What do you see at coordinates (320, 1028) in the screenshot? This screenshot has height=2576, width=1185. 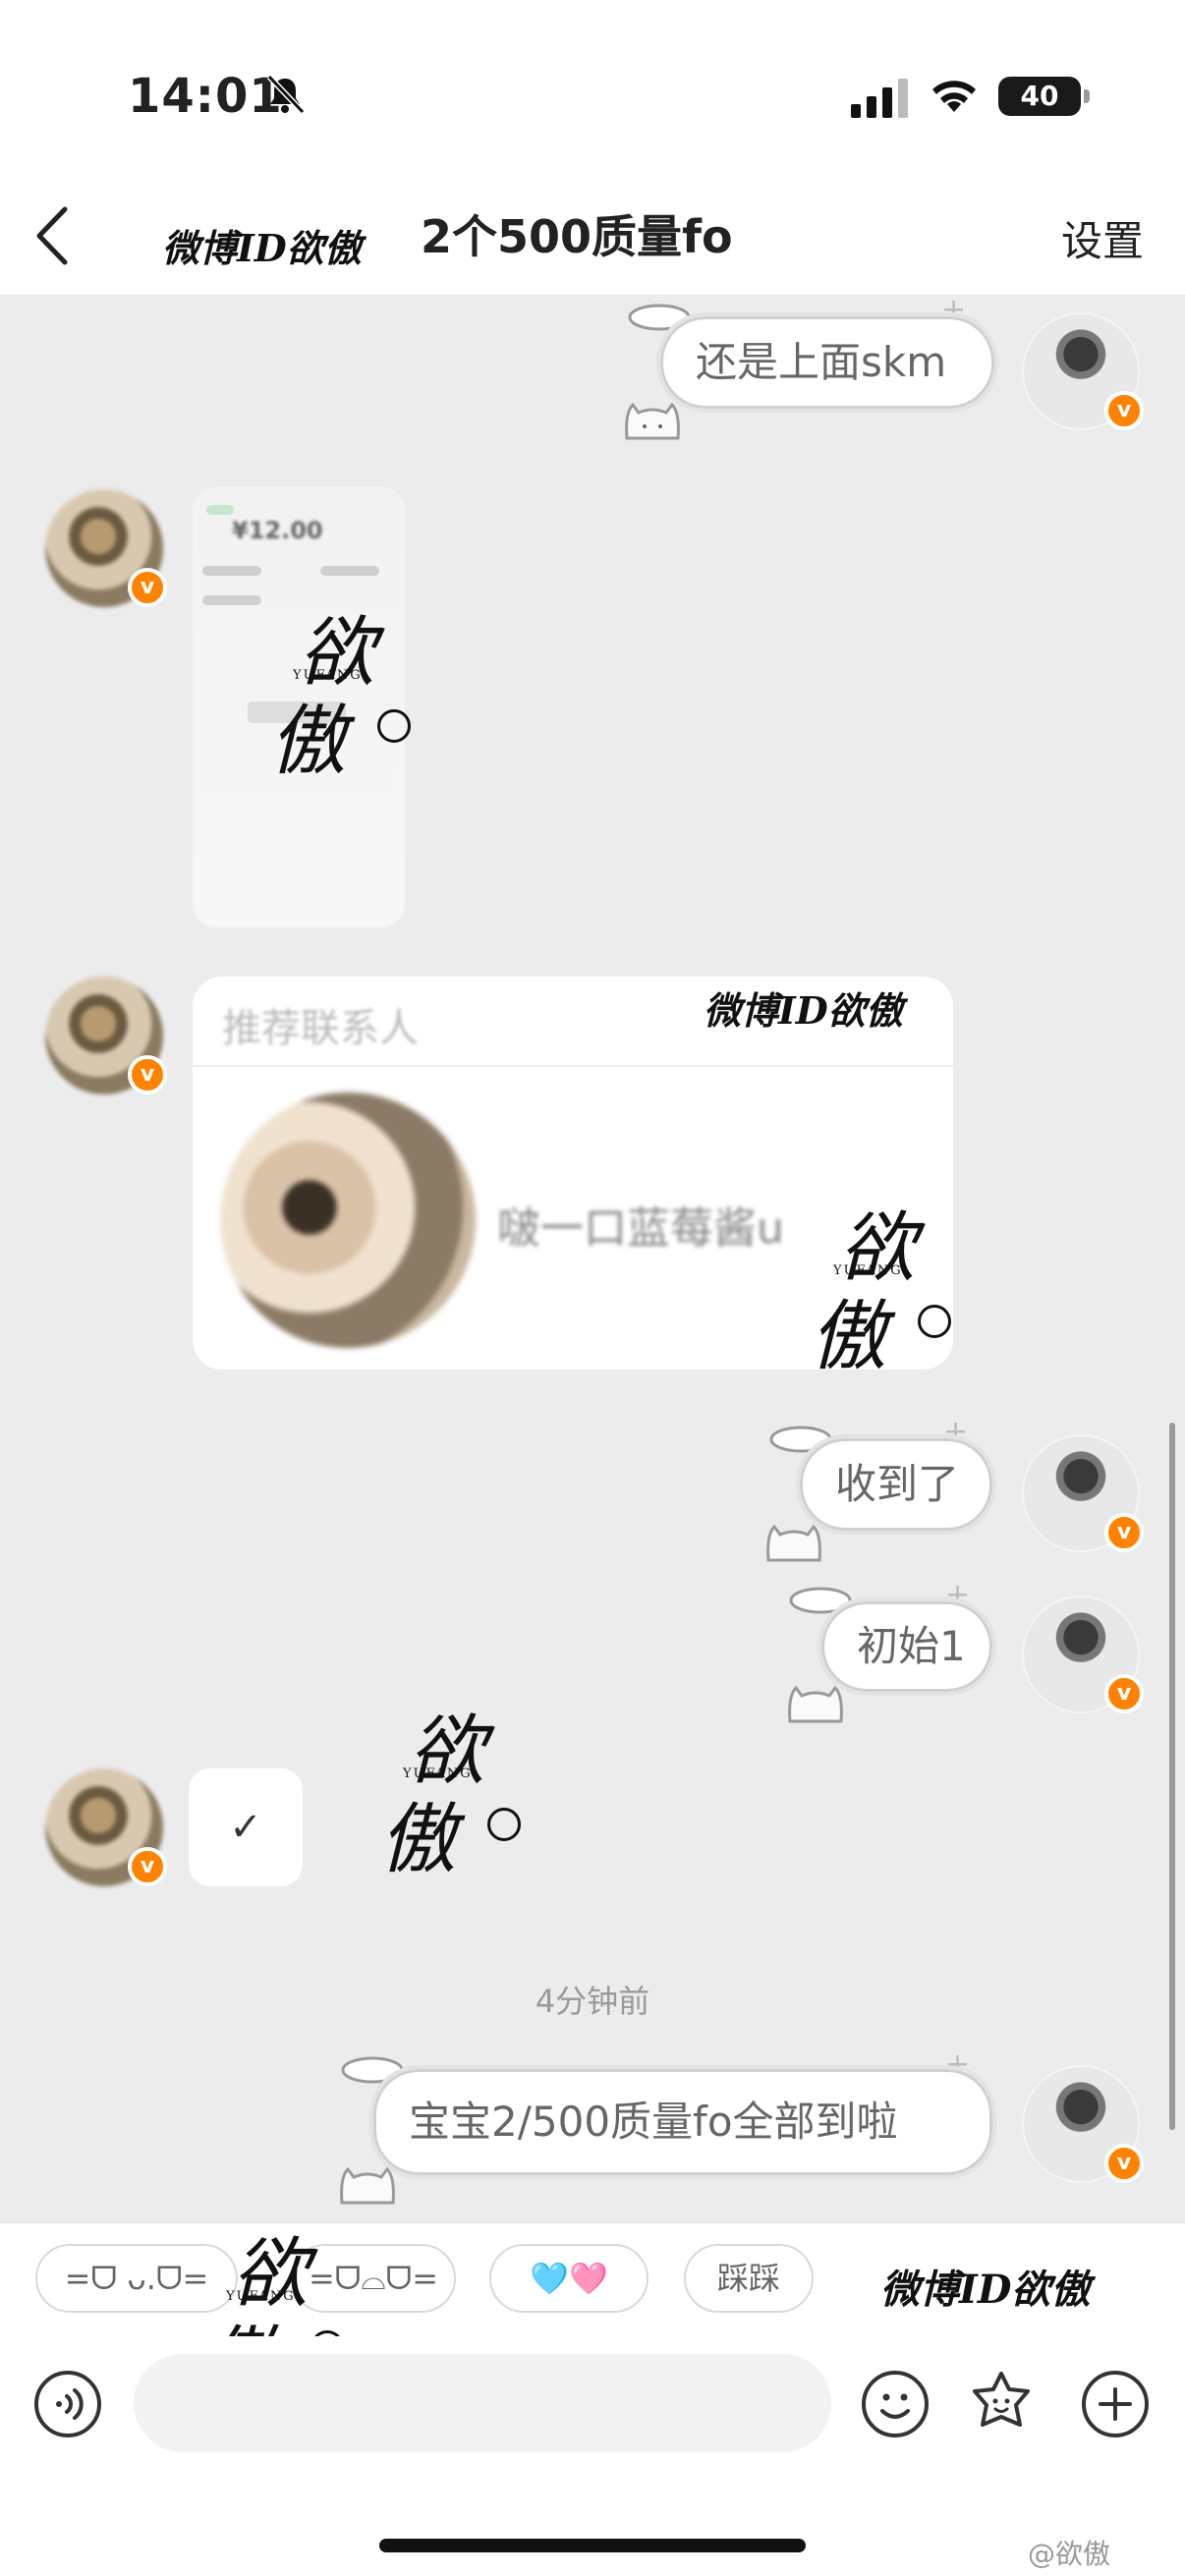 I see `card-header: 推荐联系人` at bounding box center [320, 1028].